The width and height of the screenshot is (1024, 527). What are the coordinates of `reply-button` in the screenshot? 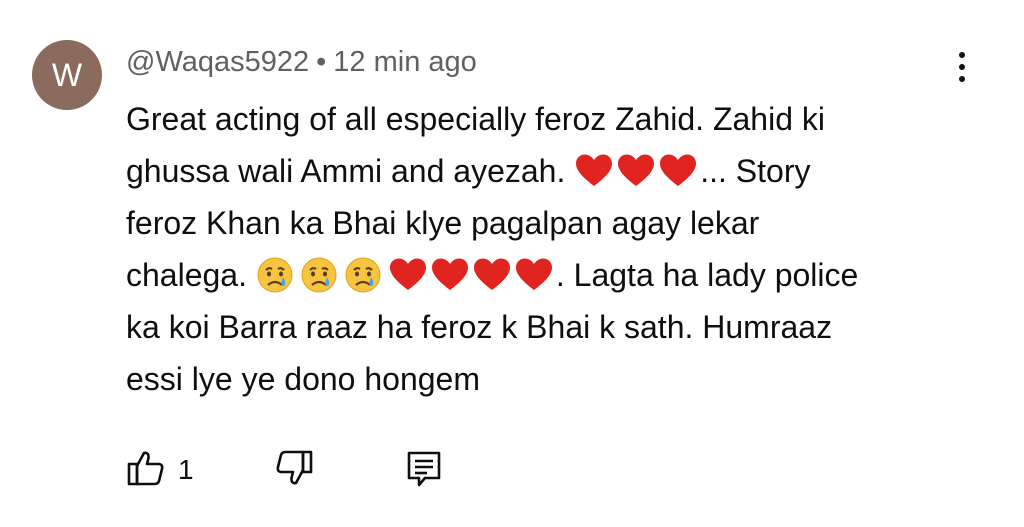 It's located at (424, 470).